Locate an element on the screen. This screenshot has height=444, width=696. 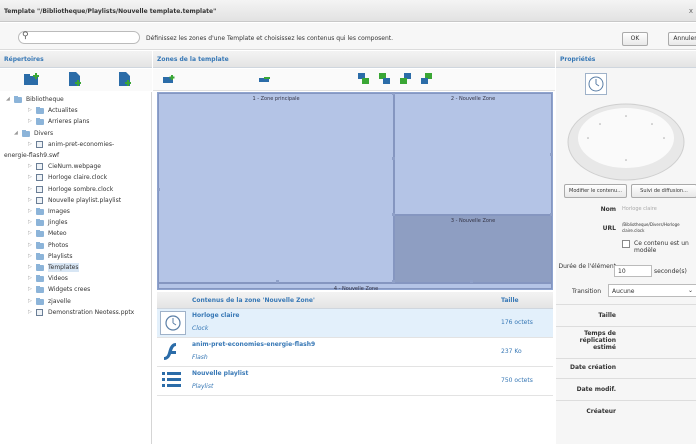
zone-2: 2 - Nouvelle Zone is located at coordinates (473, 154).